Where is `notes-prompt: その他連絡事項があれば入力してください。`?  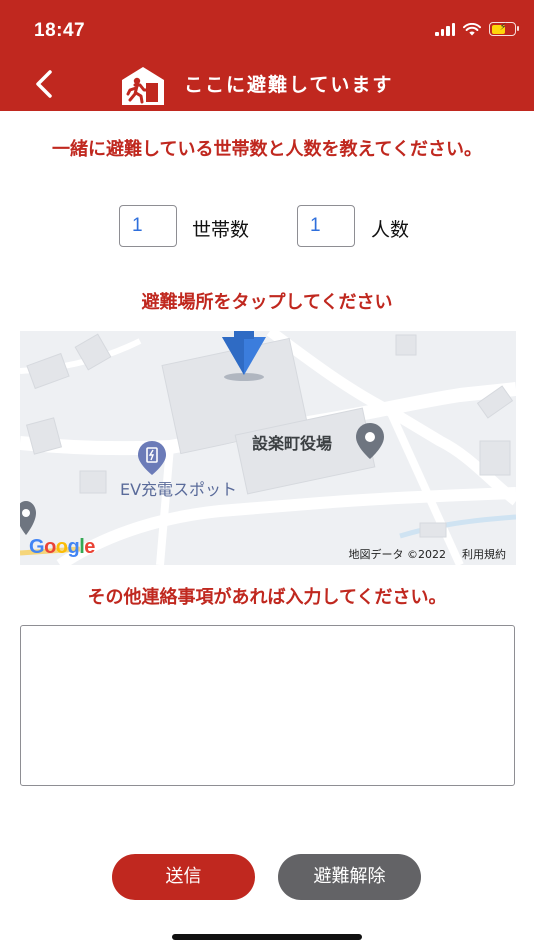
notes-prompt: その他連絡事項があれば入力してください。 is located at coordinates (267, 597).